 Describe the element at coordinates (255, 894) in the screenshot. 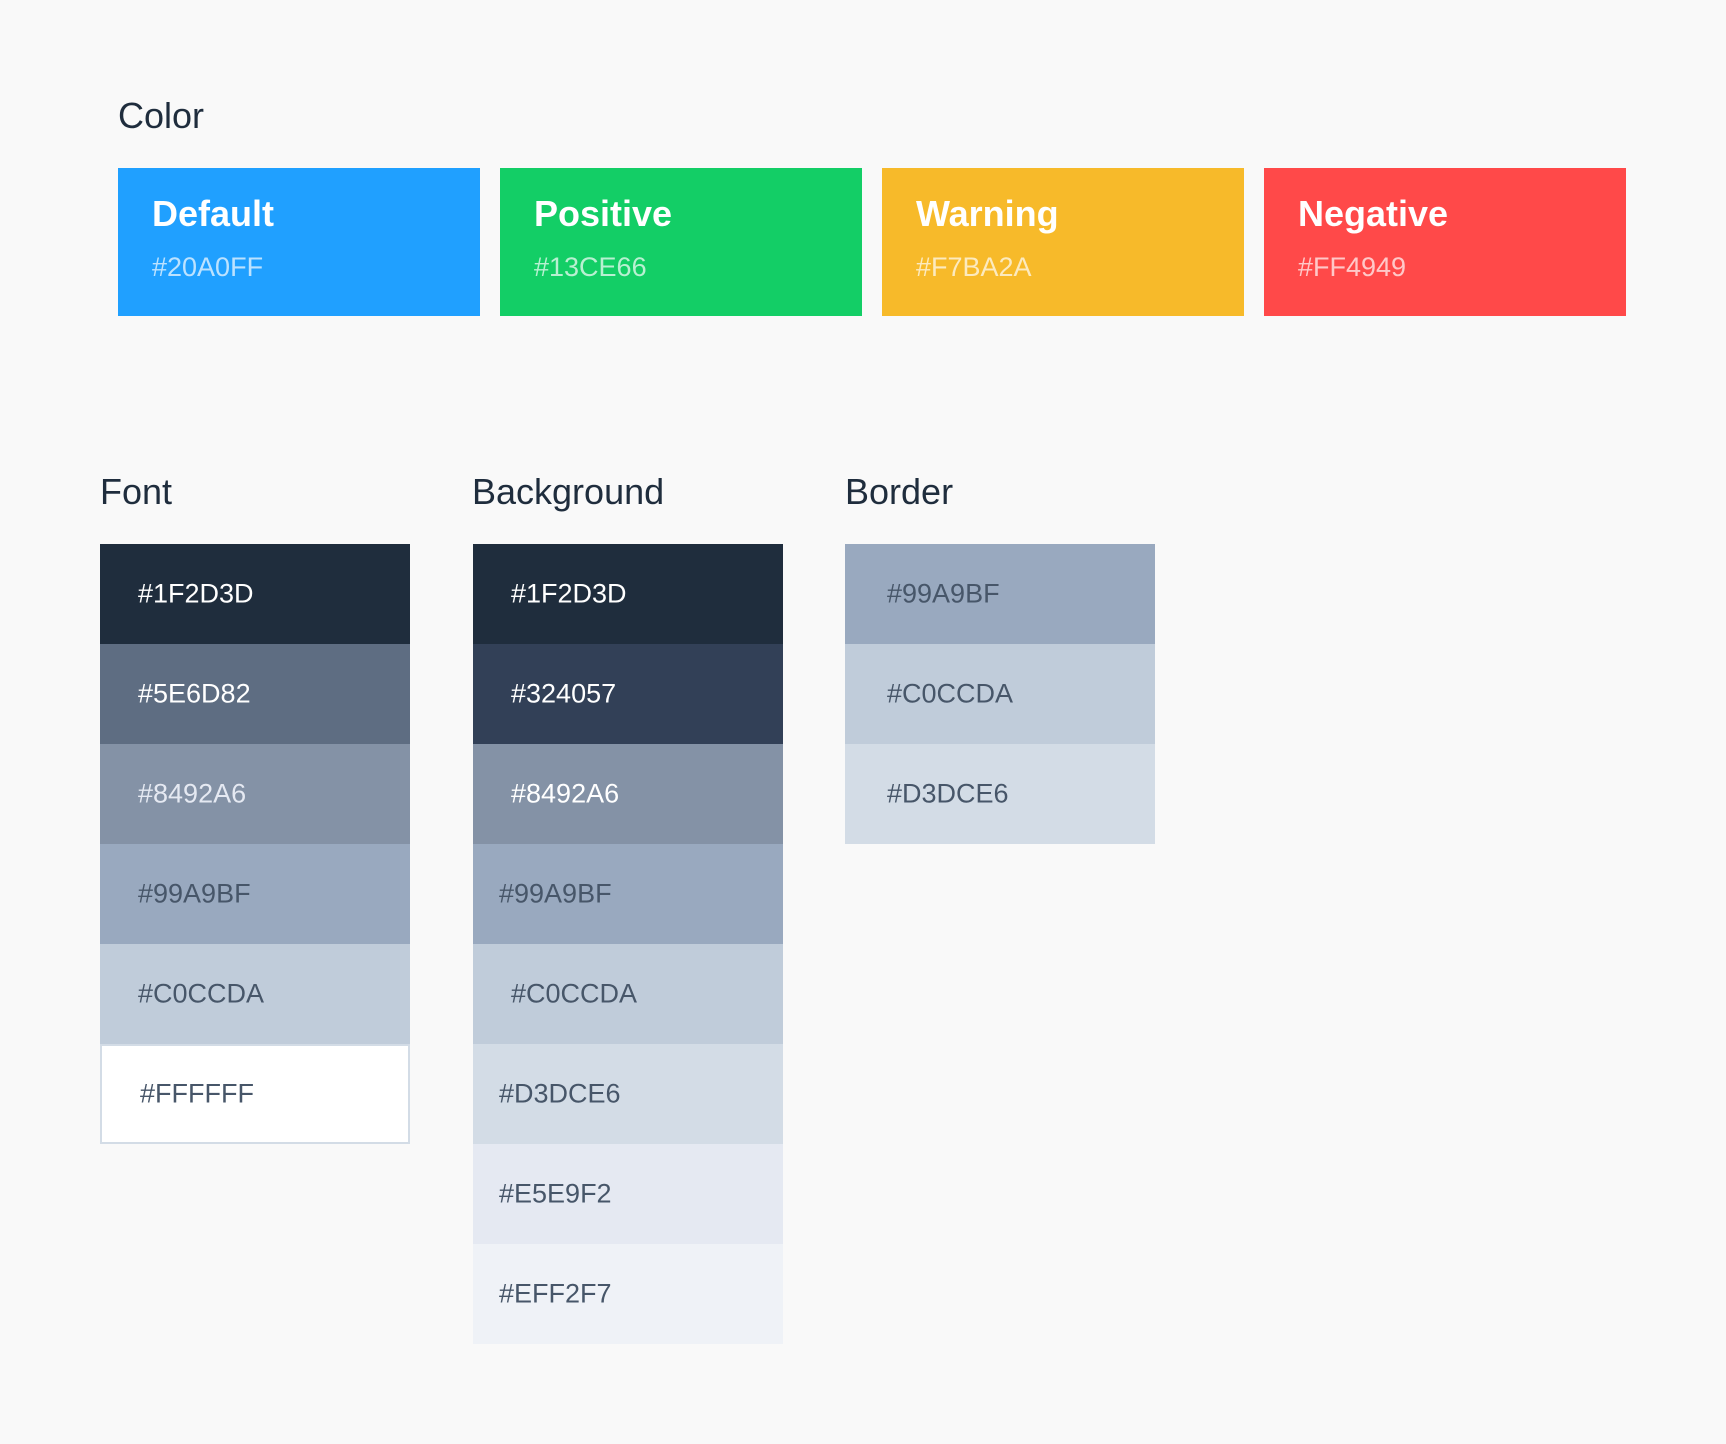

I see `font-swatch: #99A9BF` at that location.